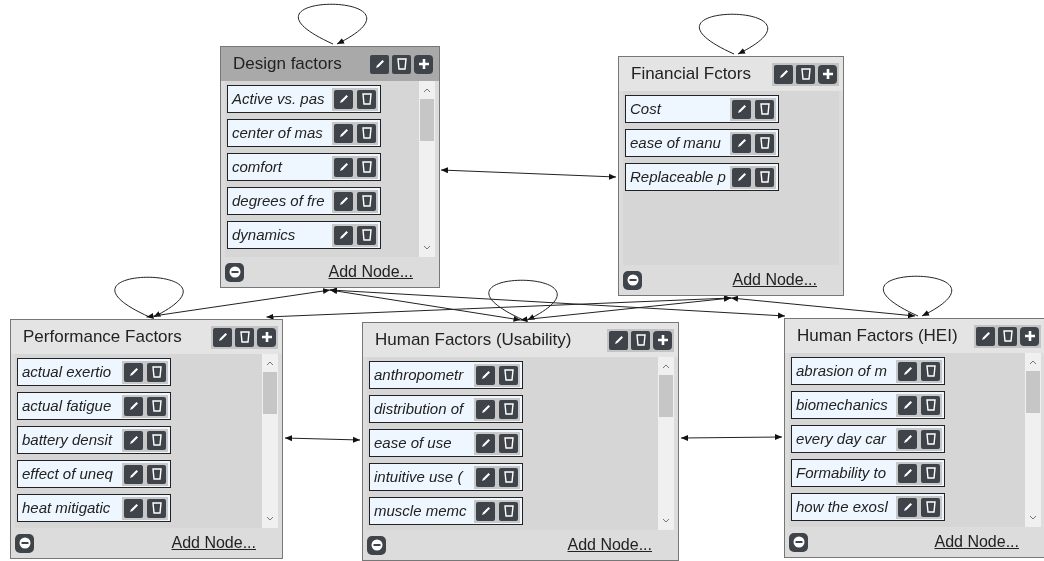 The image size is (1044, 561). I want to click on list-item: ease of use, so click(446, 443).